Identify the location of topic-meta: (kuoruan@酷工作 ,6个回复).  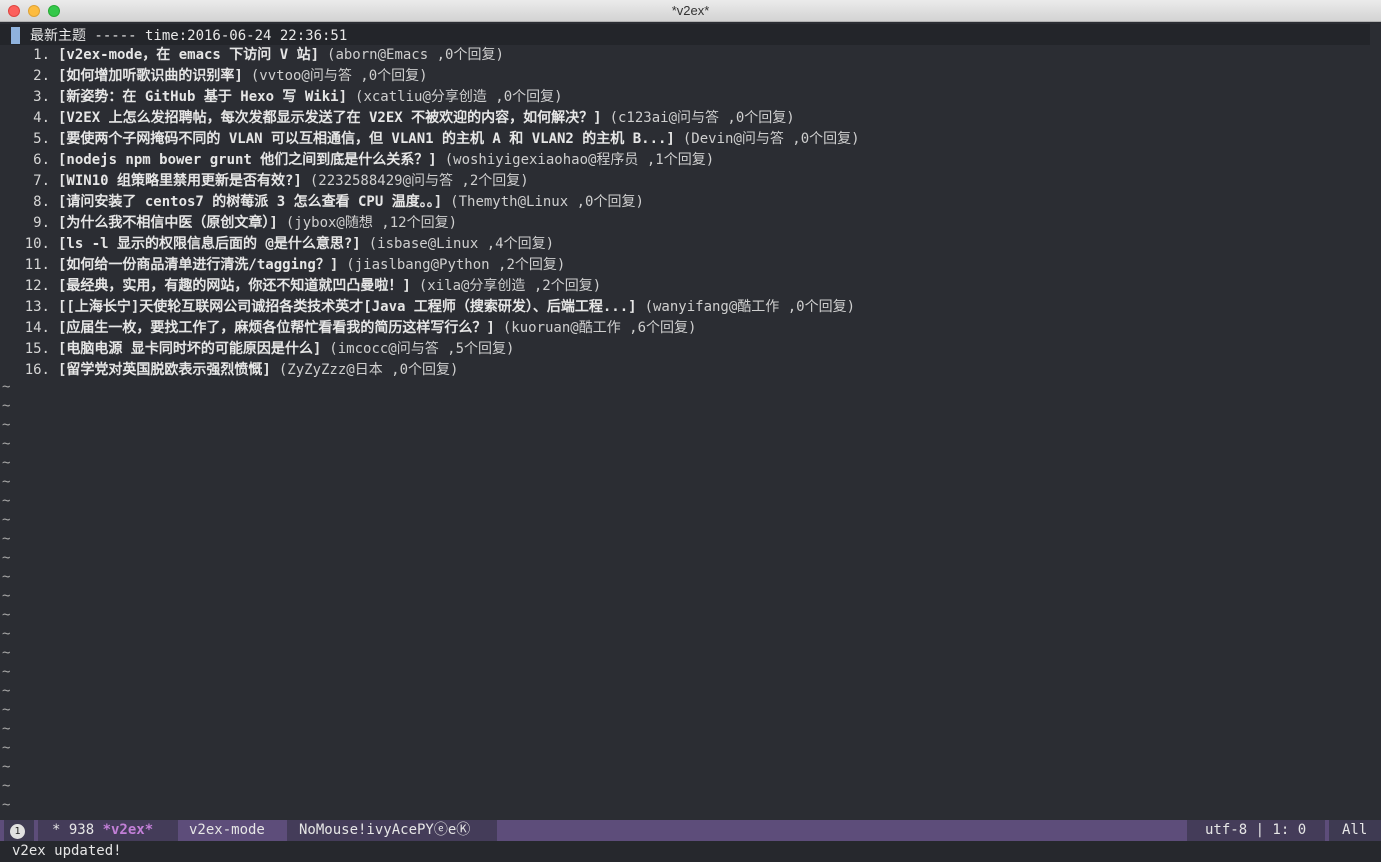
(599, 328).